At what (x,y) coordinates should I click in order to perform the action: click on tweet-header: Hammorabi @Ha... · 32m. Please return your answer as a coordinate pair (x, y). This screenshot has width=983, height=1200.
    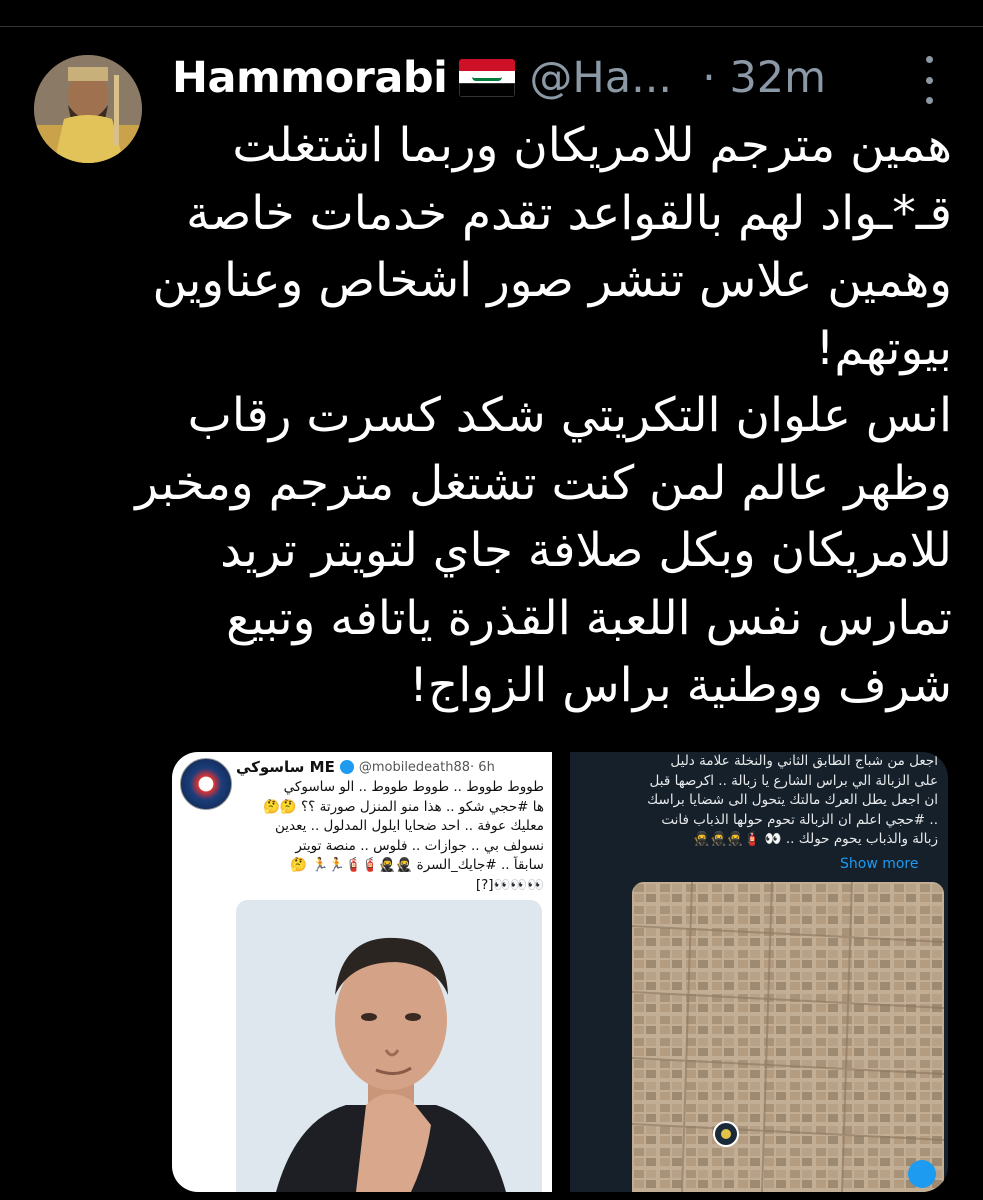
    Looking at the image, I should click on (567, 78).